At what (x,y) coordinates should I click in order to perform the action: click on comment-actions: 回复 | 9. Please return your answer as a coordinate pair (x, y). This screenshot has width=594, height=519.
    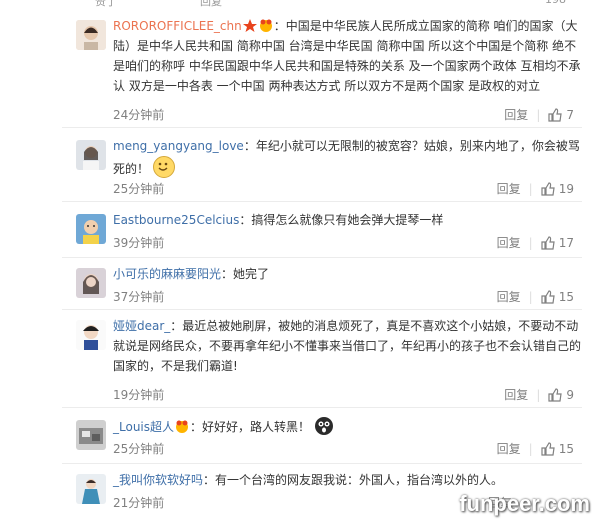
    Looking at the image, I should click on (539, 394).